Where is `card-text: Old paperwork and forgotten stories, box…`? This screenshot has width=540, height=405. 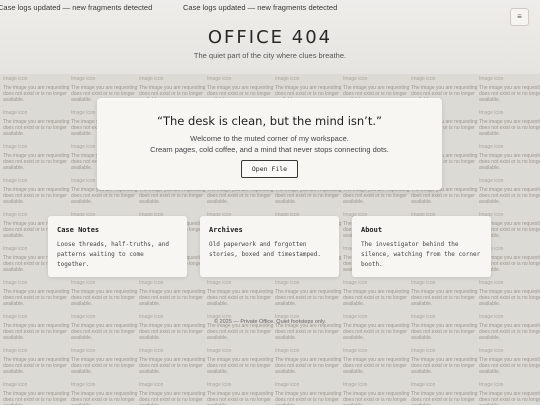 card-text: Old paperwork and forgotten stories, box… is located at coordinates (265, 249).